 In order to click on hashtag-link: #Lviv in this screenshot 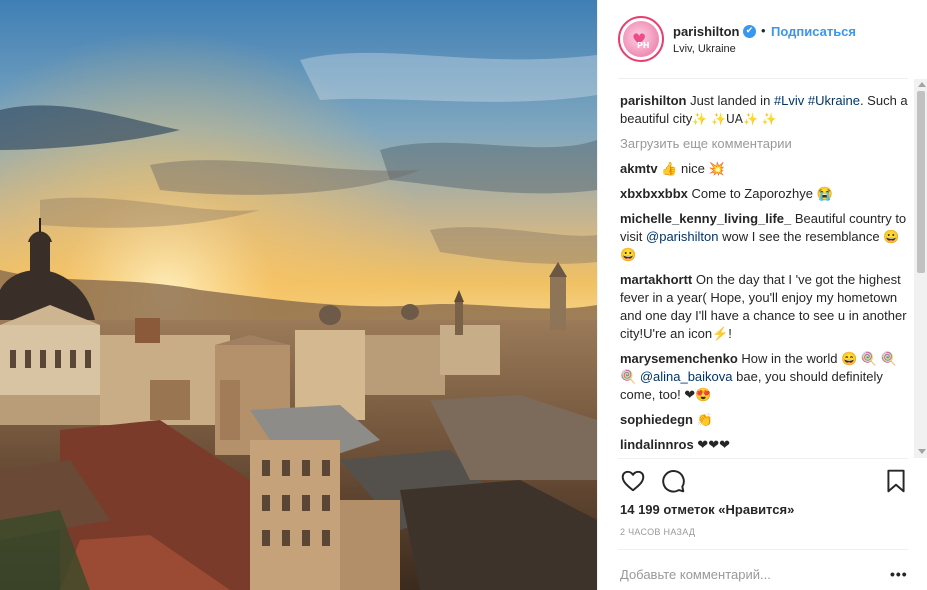, I will do `click(789, 100)`.